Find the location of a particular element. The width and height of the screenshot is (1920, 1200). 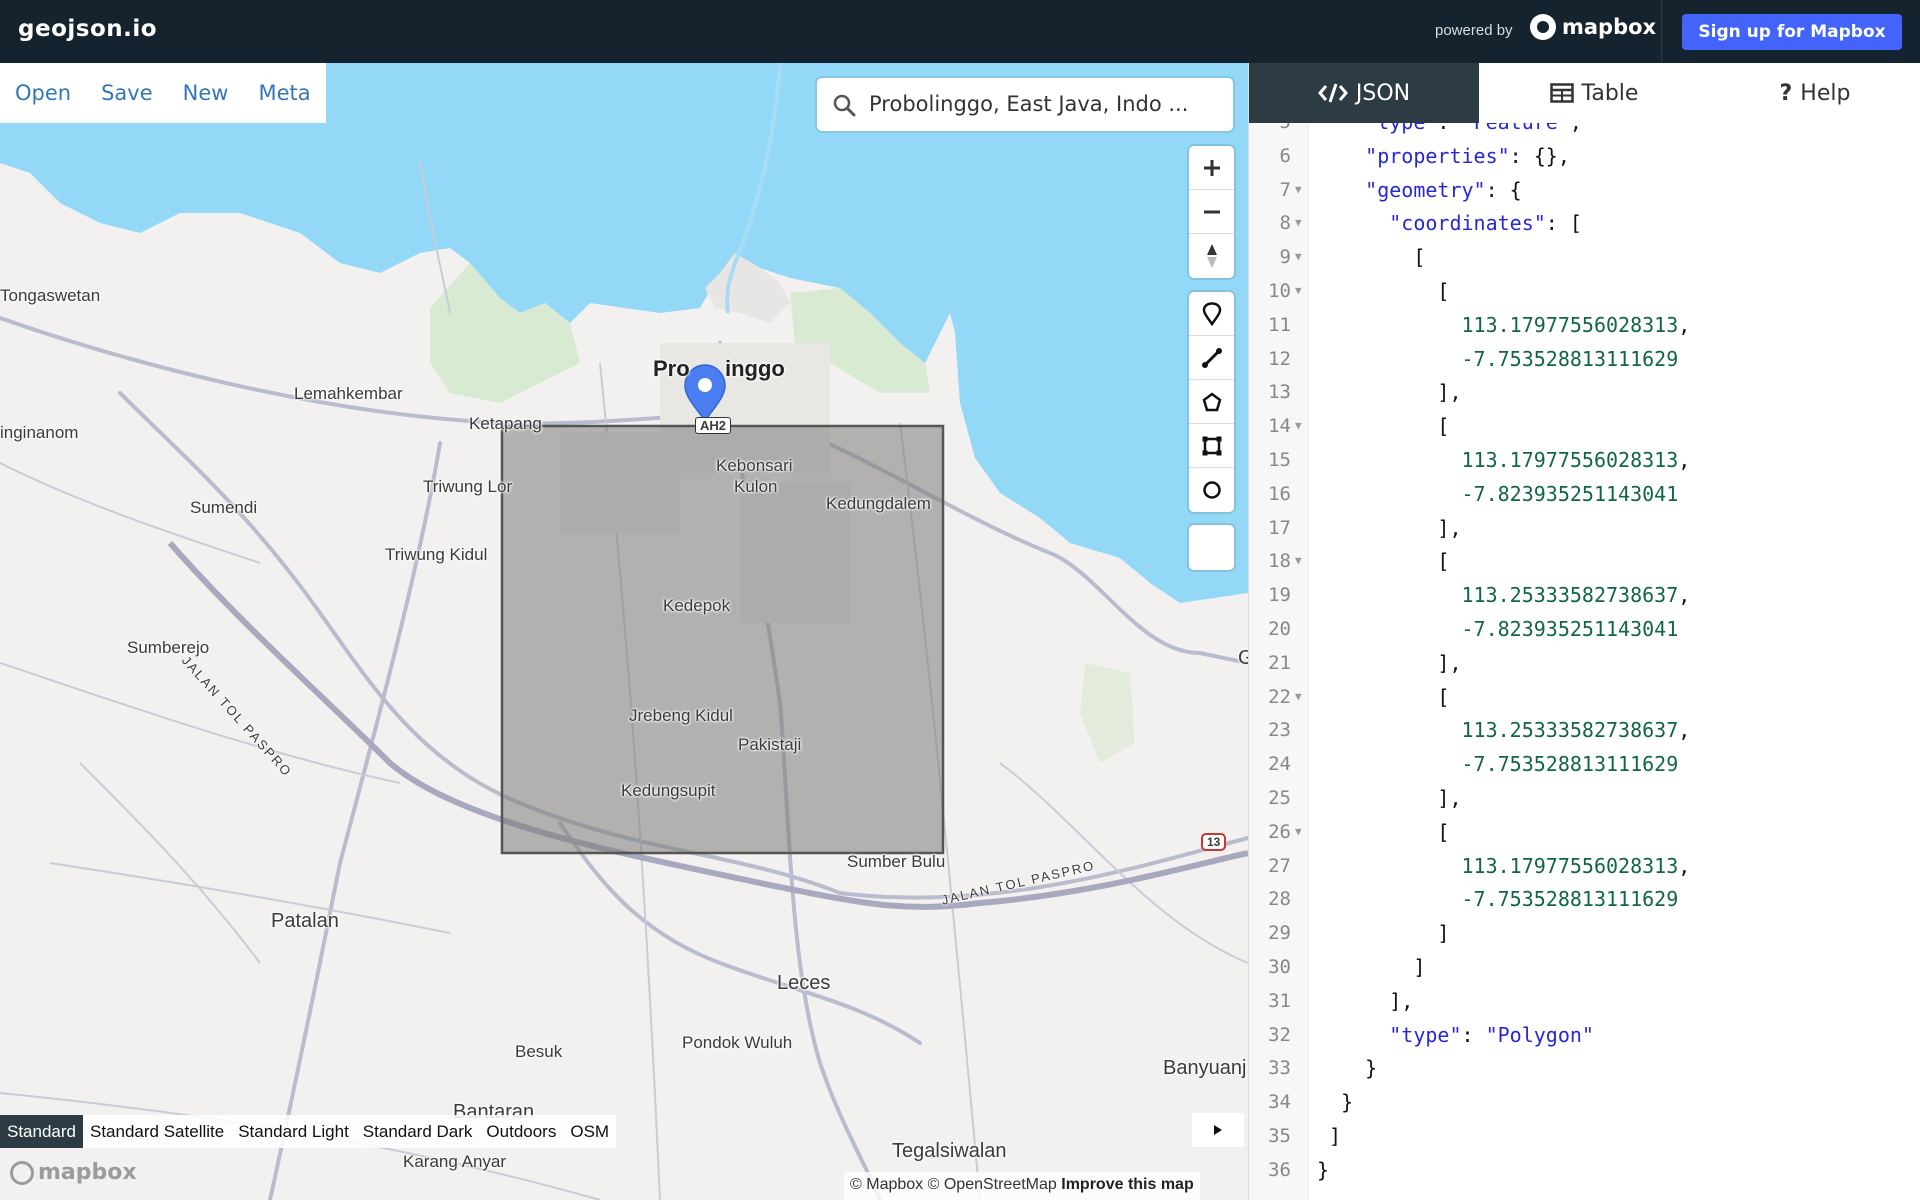

code-line: 20 -7.823935251143041 is located at coordinates (1584, 629).